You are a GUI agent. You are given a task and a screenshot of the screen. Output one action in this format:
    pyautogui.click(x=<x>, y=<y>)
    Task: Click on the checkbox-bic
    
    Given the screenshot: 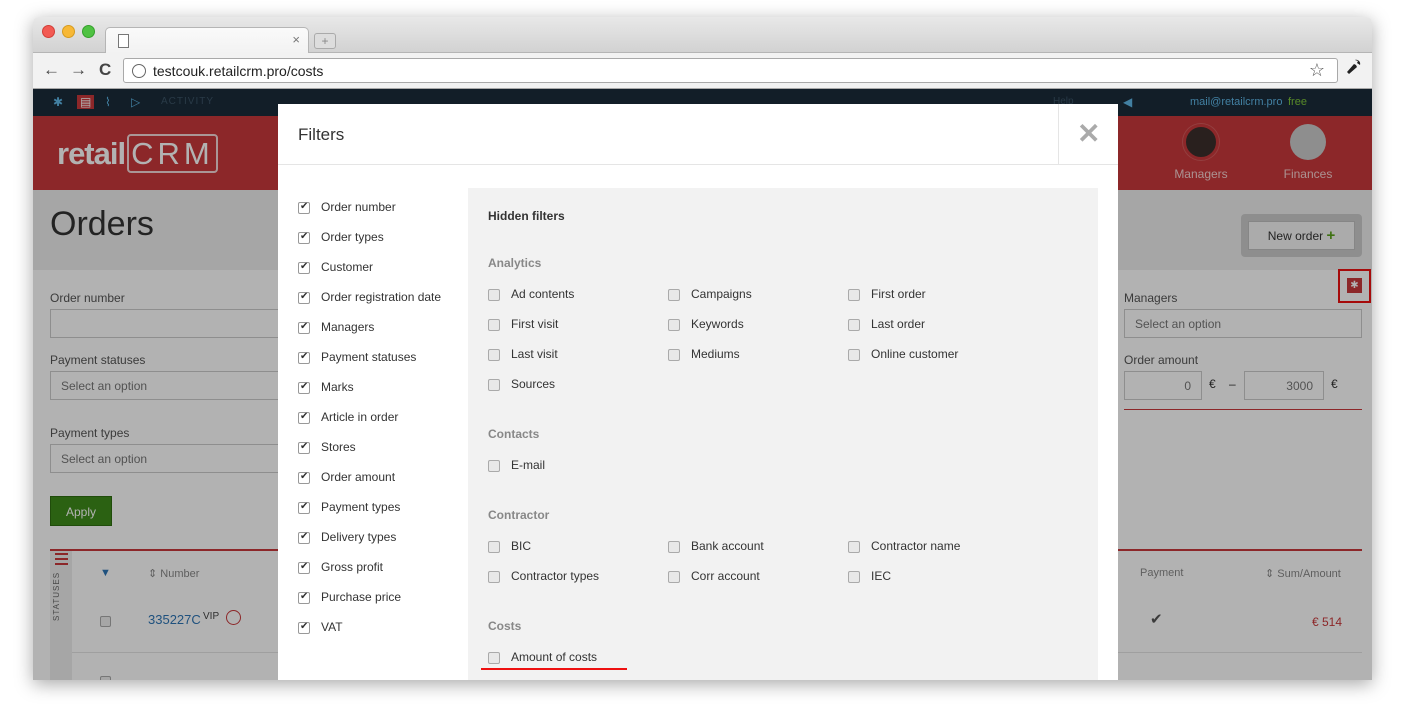 What is the action you would take?
    pyautogui.click(x=494, y=547)
    